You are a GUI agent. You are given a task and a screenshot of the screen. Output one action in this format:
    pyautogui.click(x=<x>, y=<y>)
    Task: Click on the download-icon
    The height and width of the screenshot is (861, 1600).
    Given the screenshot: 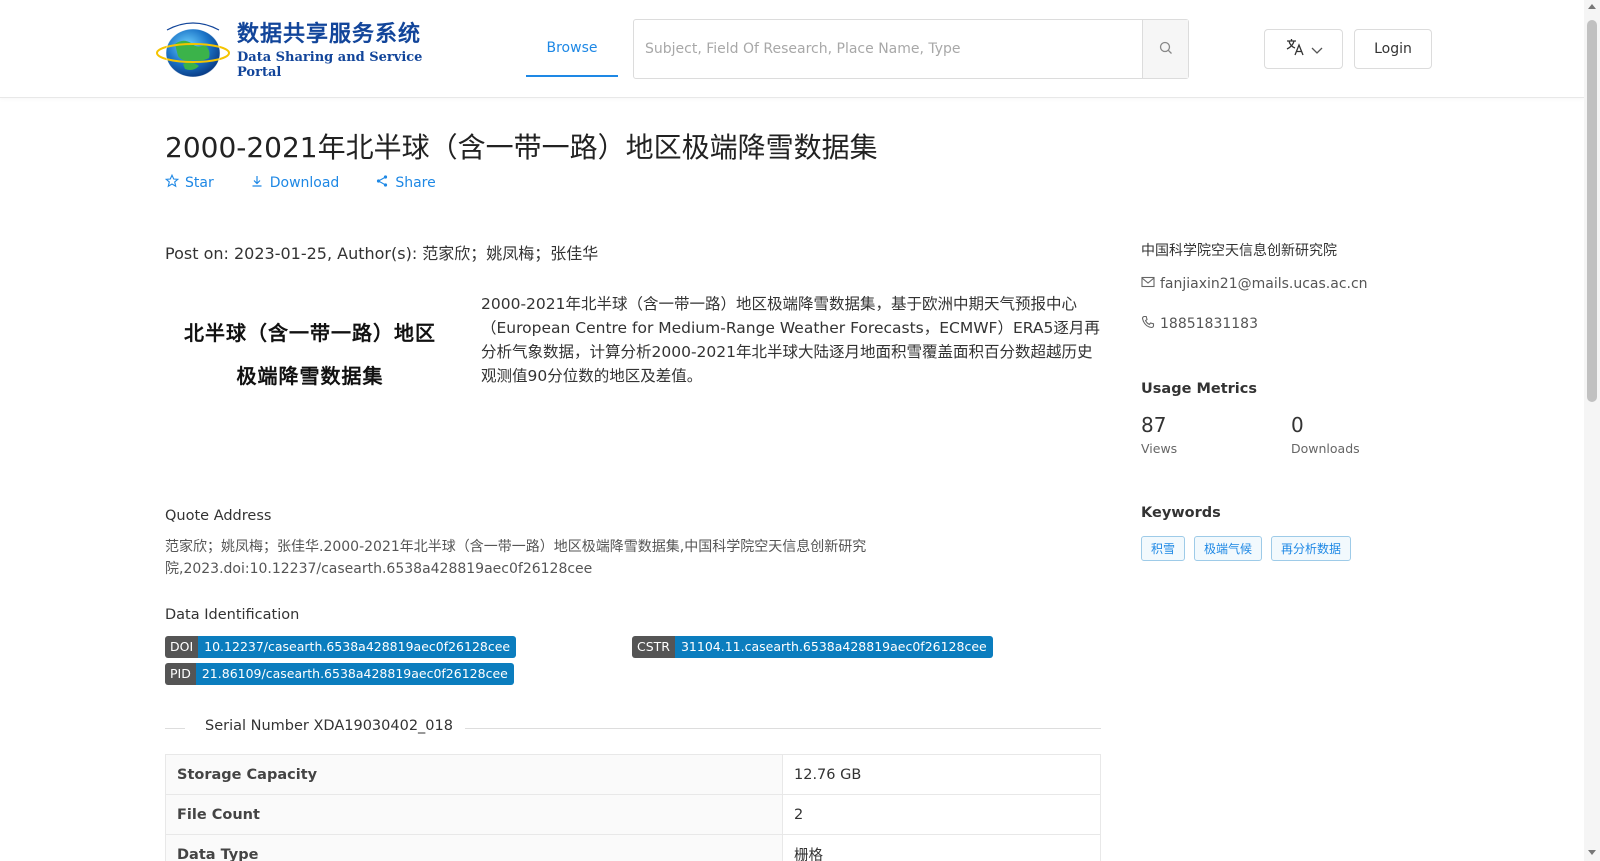 What is the action you would take?
    pyautogui.click(x=257, y=183)
    